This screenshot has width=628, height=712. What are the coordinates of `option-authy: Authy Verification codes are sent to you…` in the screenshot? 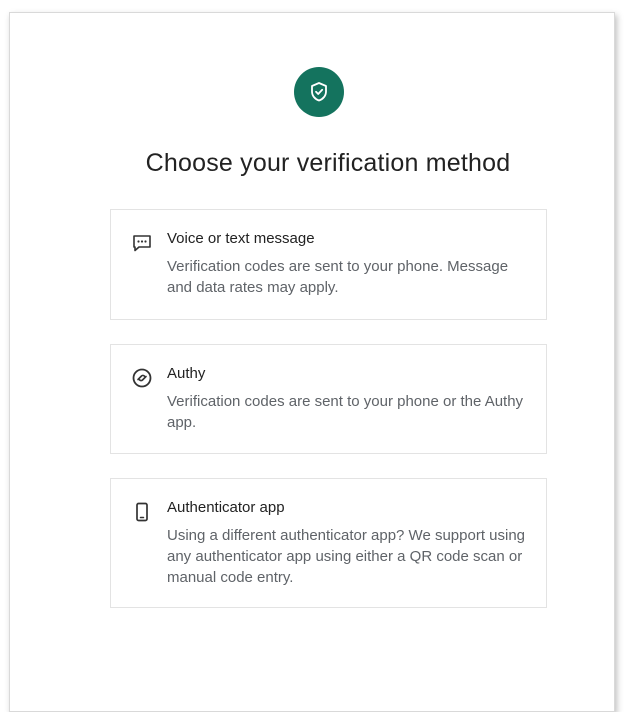 It's located at (328, 399).